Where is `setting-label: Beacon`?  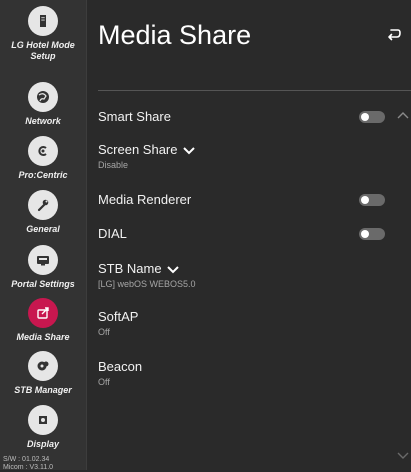
setting-label: Beacon is located at coordinates (120, 366).